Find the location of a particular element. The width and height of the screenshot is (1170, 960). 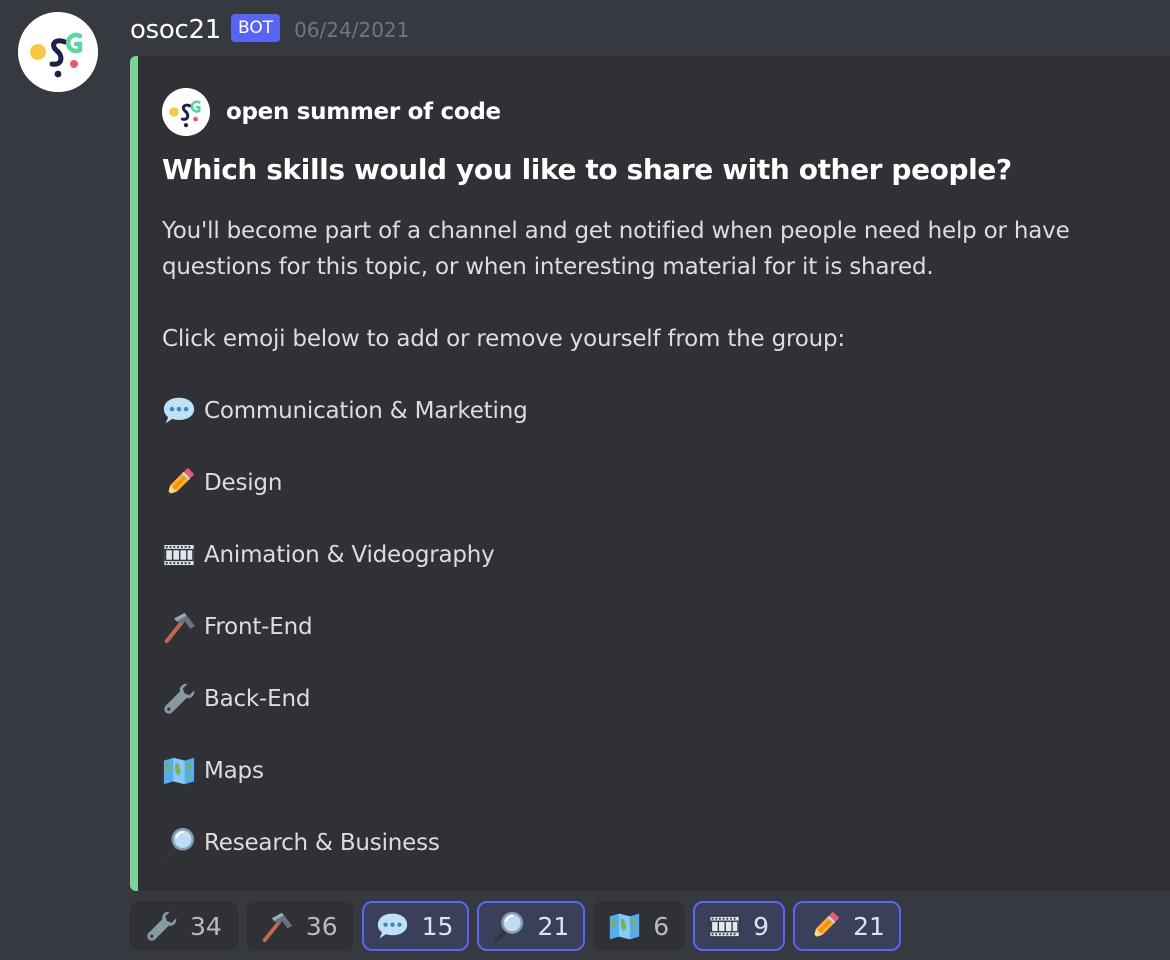

skill-item: Research & Business is located at coordinates (652, 843).